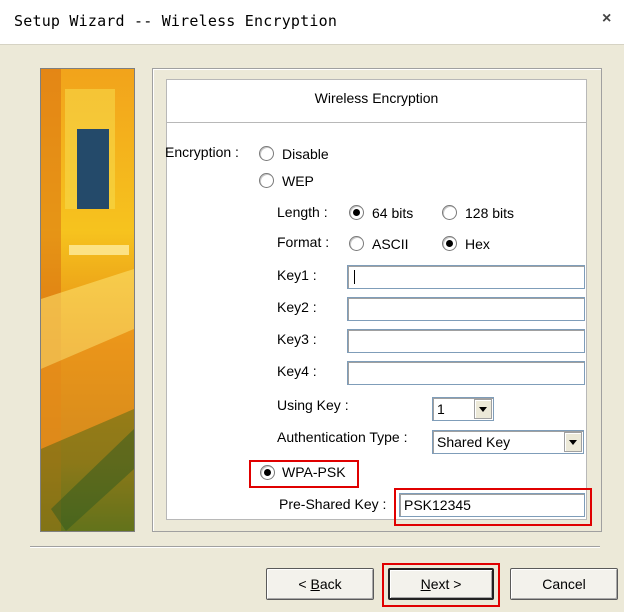  I want to click on key3-label: Key3 :, so click(297, 339).